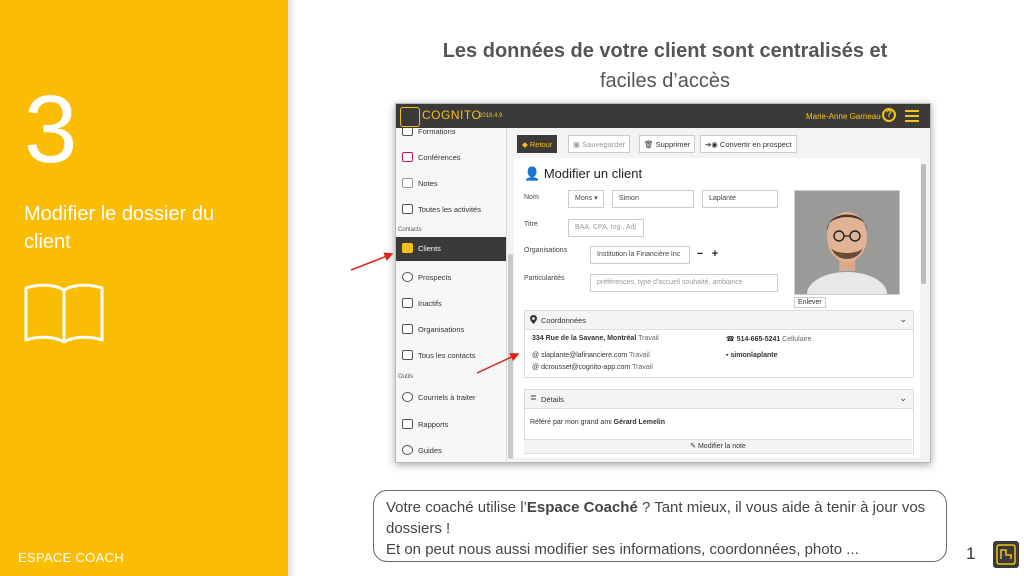 The image size is (1024, 576). What do you see at coordinates (583, 173) in the screenshot?
I see `form-title: 👤 Modifier un client` at bounding box center [583, 173].